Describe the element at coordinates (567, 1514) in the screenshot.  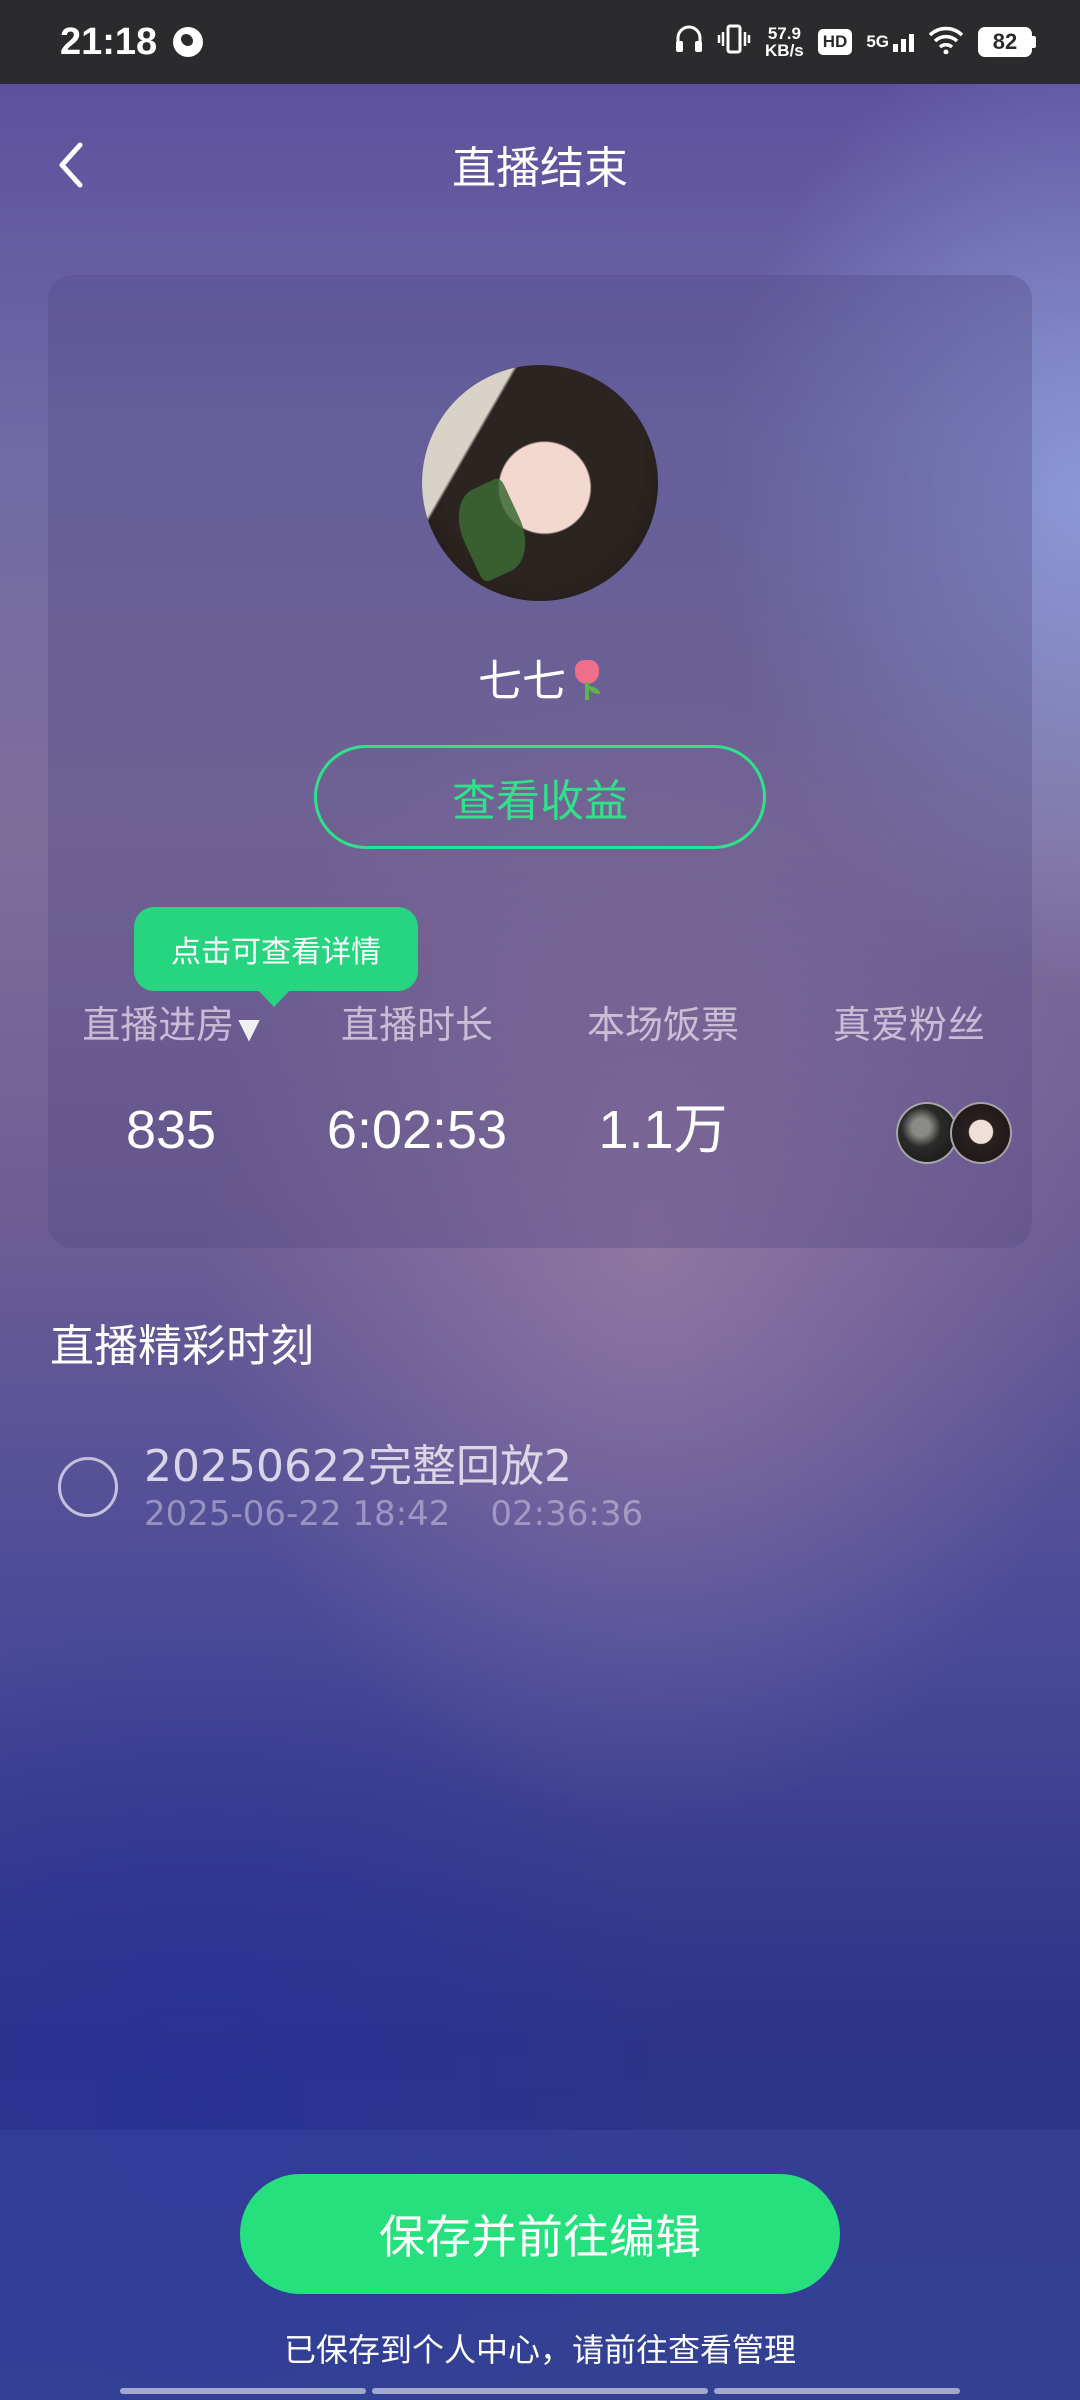
I see `highlight-duration: 02:36:36` at that location.